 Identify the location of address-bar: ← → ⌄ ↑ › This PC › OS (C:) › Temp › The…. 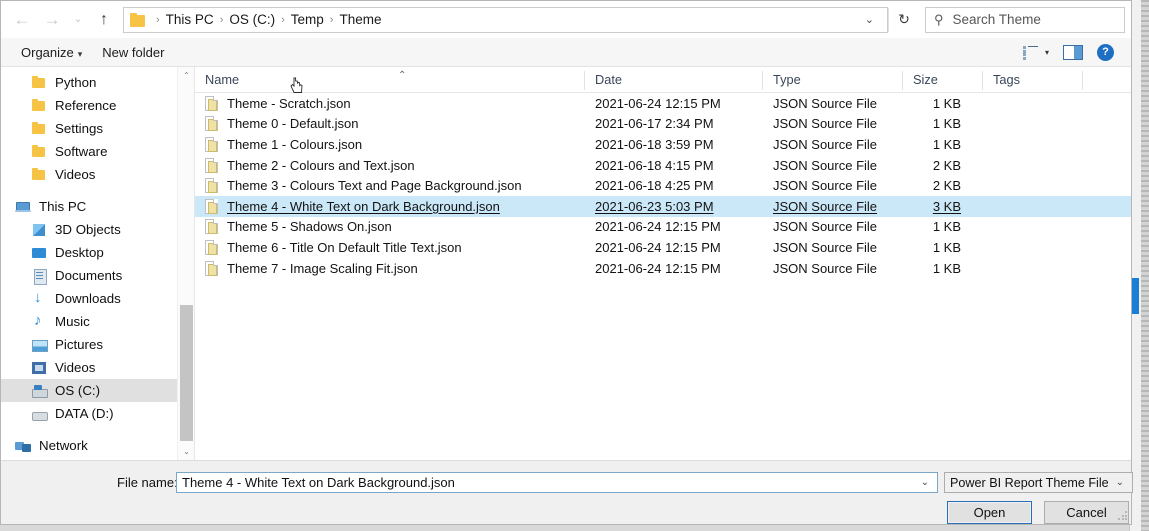
(566, 19).